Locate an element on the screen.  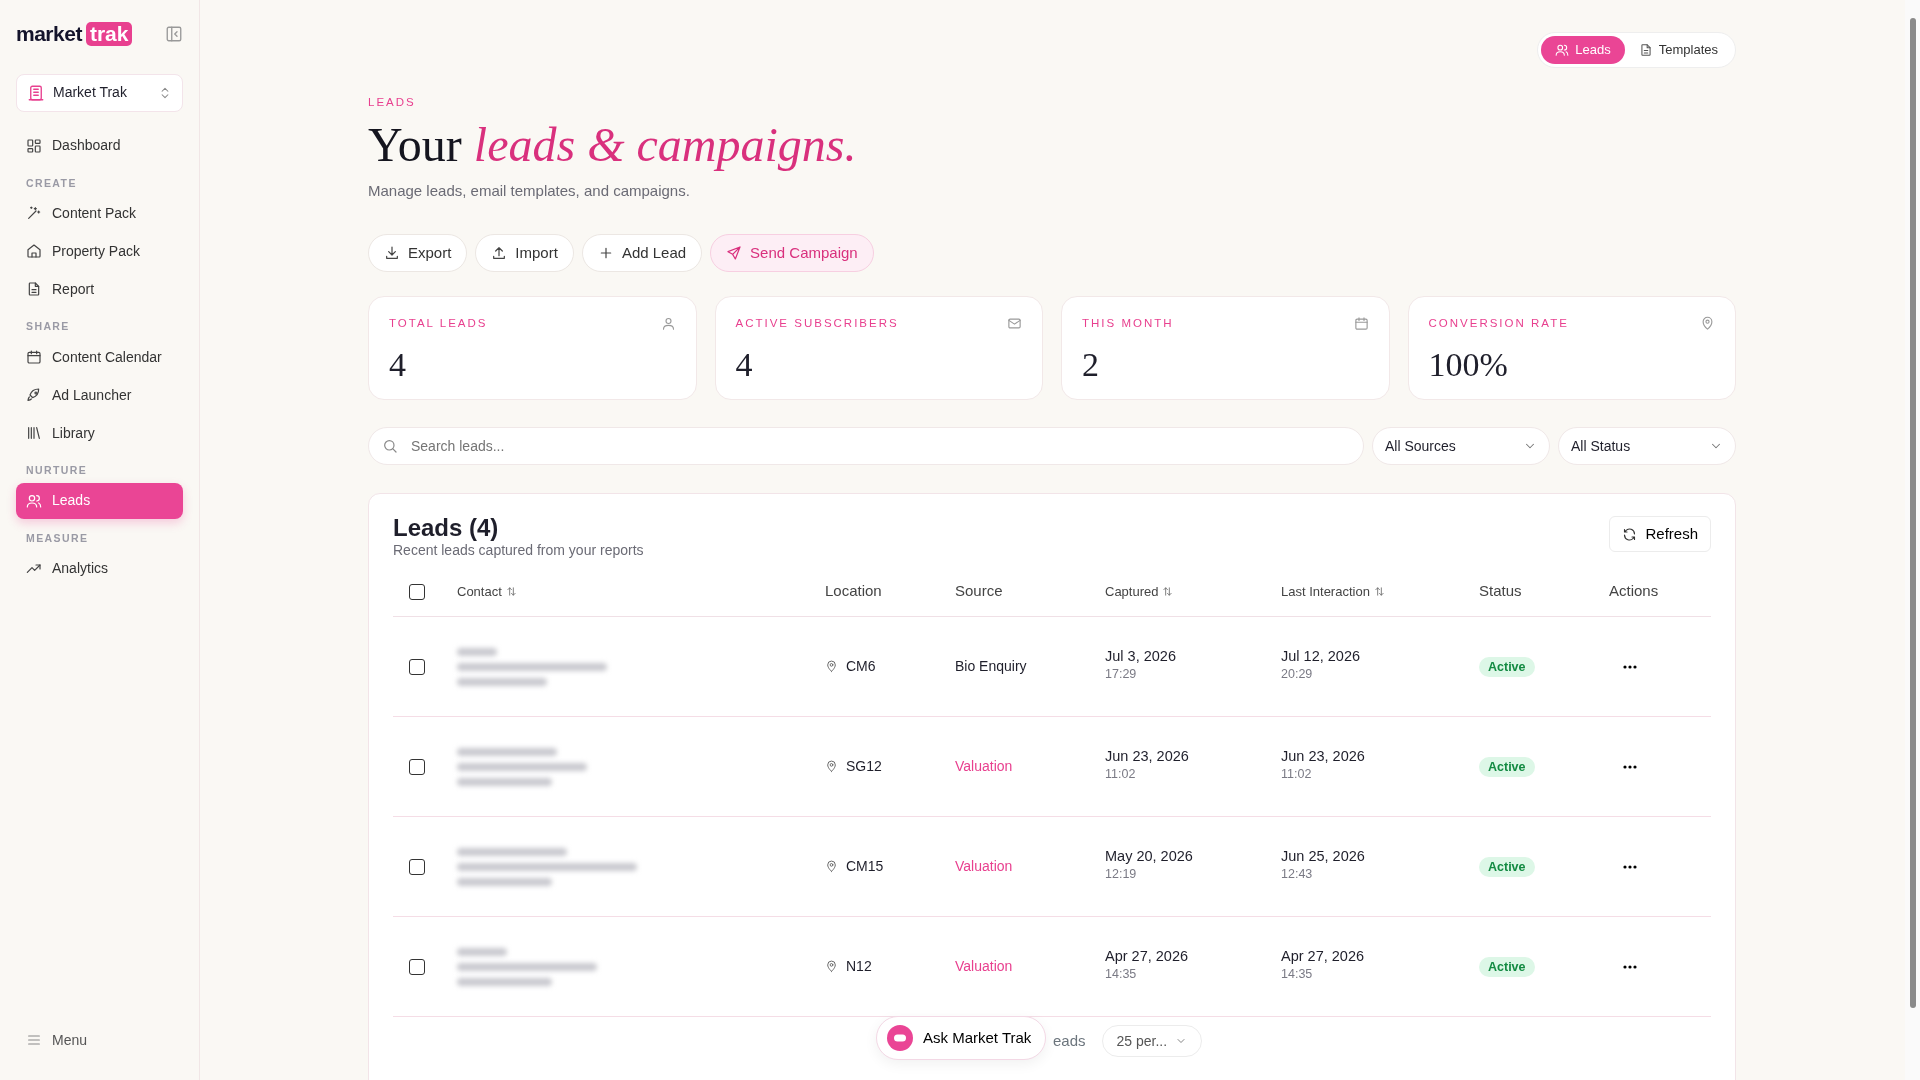
status-filter: All Status is located at coordinates (1647, 446).